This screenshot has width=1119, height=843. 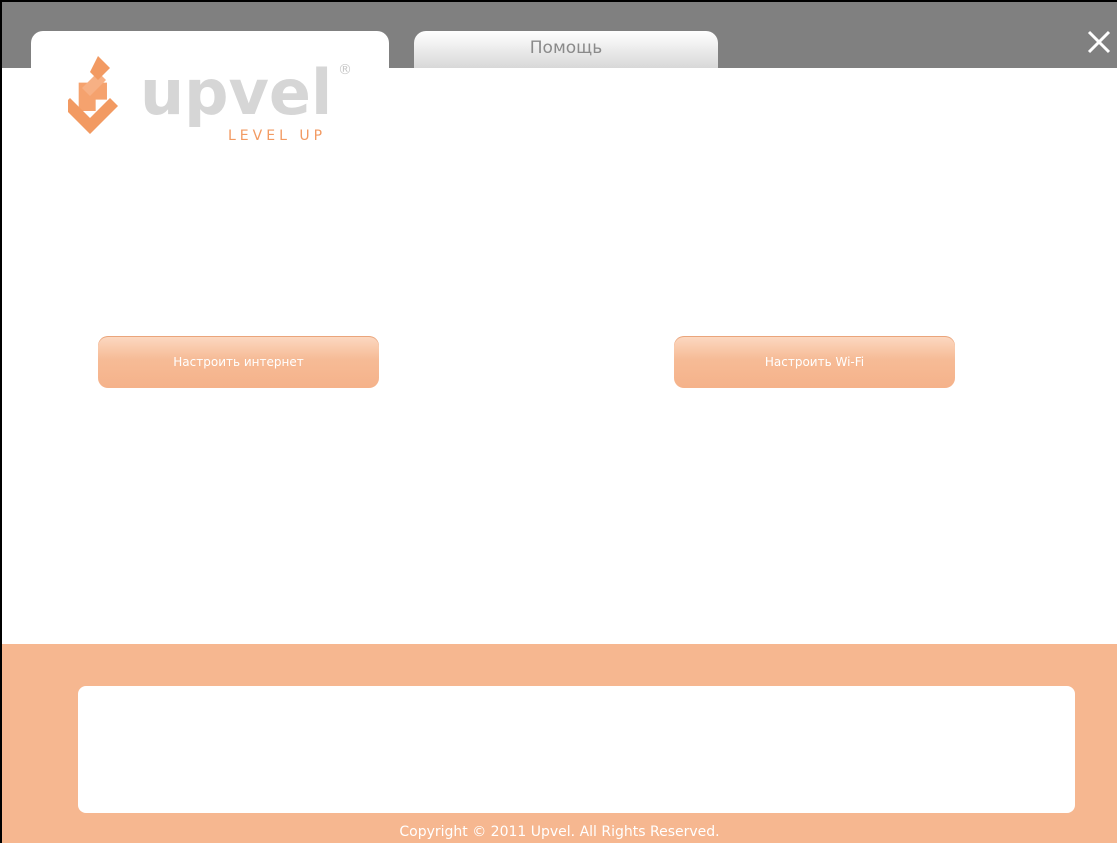 I want to click on logo-tagline: LEVEL UP, so click(x=277, y=136).